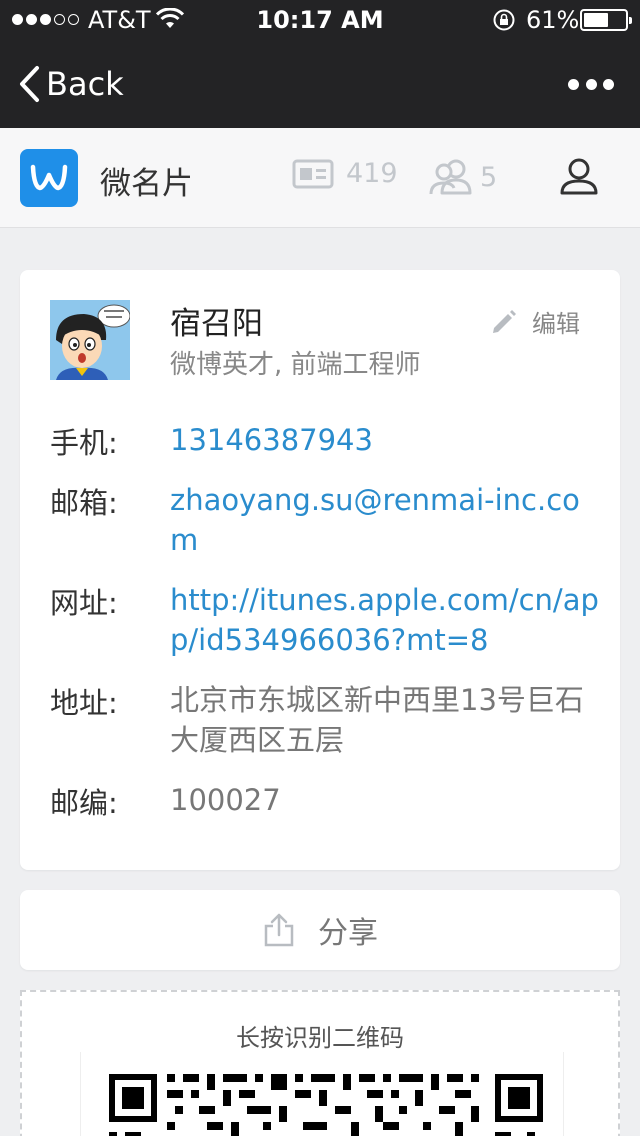 The image size is (640, 1136). I want to click on status-bar: AT&T 10:17 AM 61%, so click(320, 20).